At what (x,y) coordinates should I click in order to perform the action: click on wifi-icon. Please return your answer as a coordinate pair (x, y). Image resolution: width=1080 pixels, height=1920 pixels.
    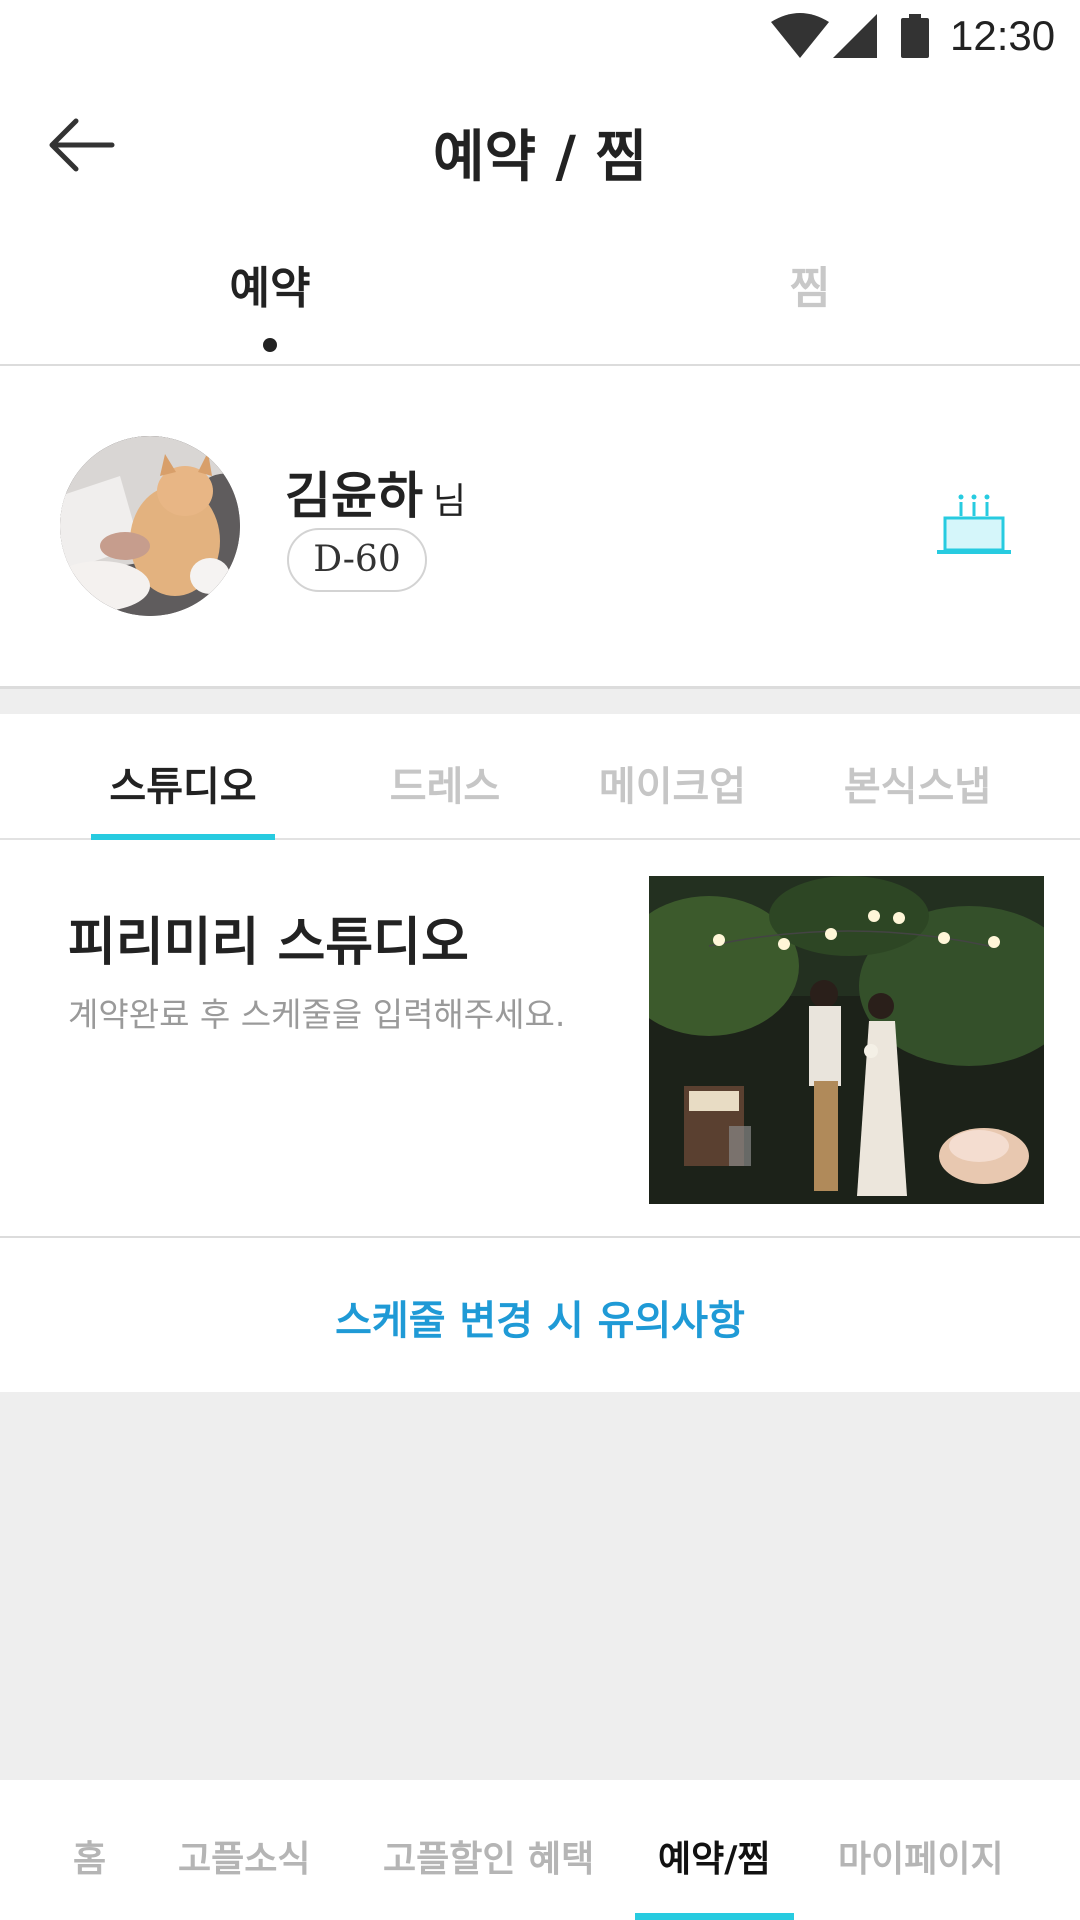
    Looking at the image, I should click on (800, 35).